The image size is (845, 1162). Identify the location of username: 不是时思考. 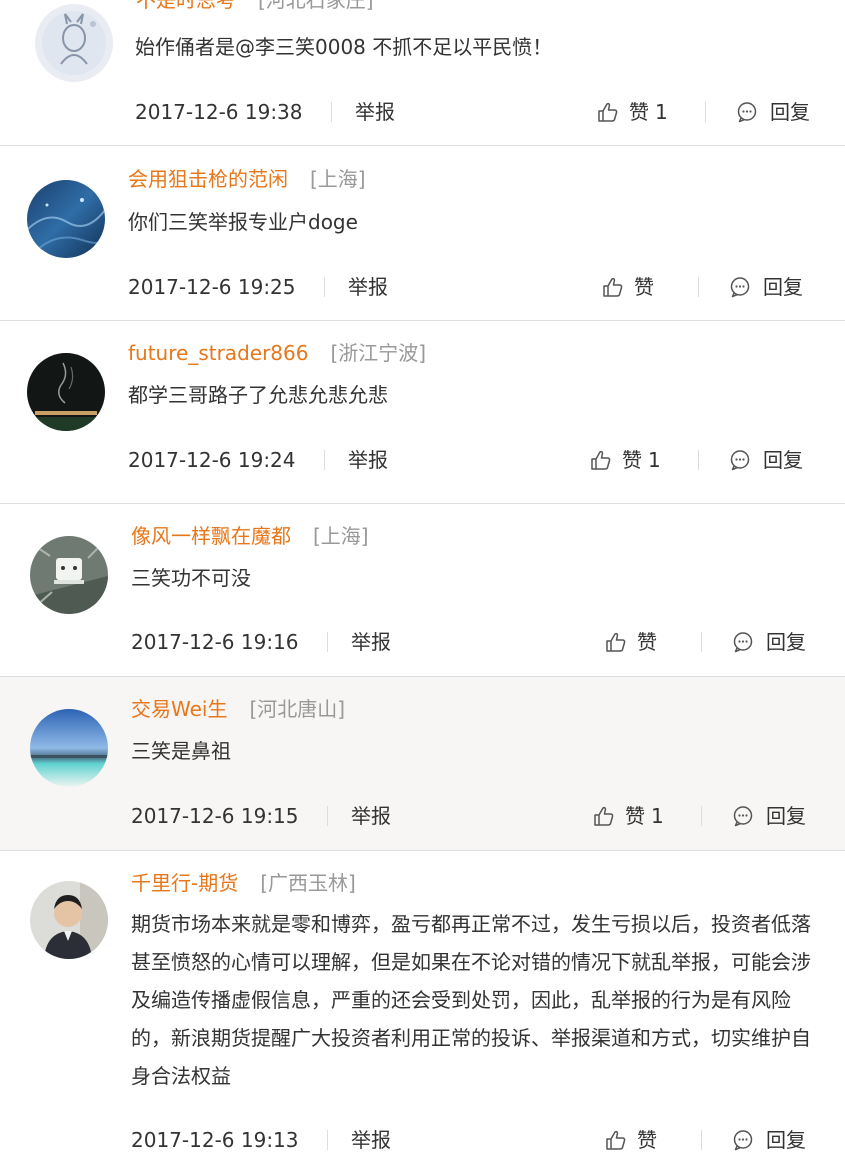
(186, 6).